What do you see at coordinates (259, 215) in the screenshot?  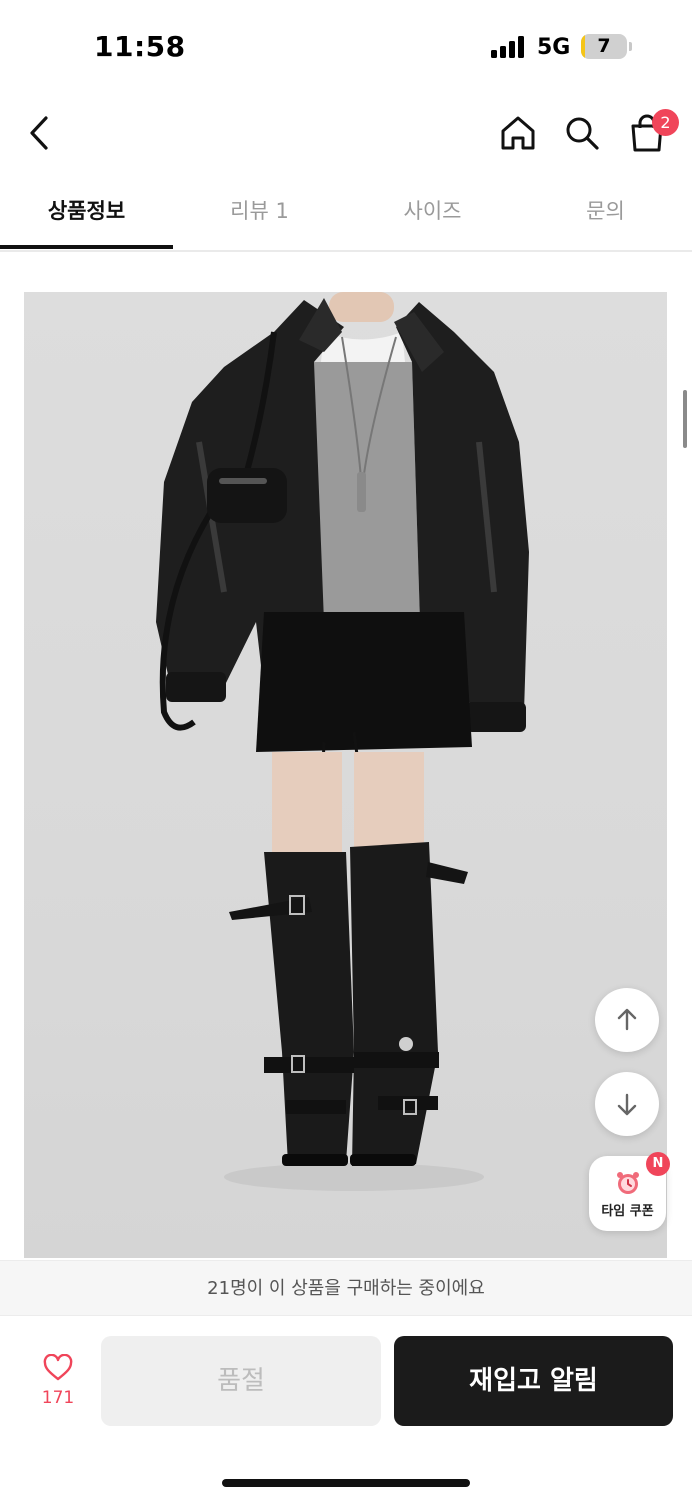 I see `tab-reviews: 리뷰 1` at bounding box center [259, 215].